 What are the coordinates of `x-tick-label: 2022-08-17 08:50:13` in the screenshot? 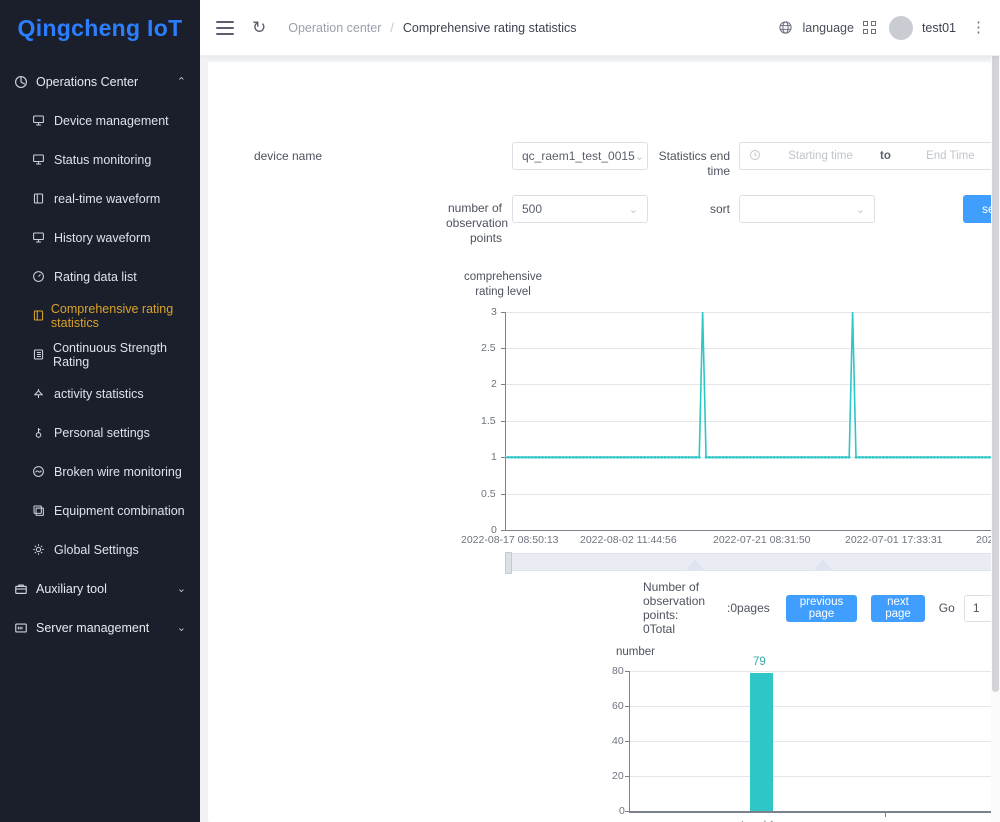 It's located at (510, 540).